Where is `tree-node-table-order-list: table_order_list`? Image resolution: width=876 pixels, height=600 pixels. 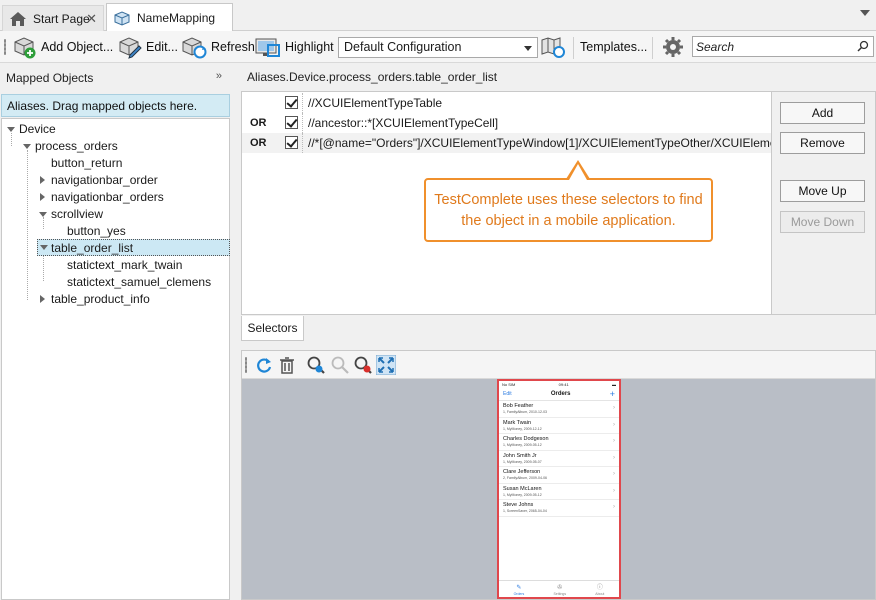
tree-node-table-order-list: table_order_list is located at coordinates (133, 247).